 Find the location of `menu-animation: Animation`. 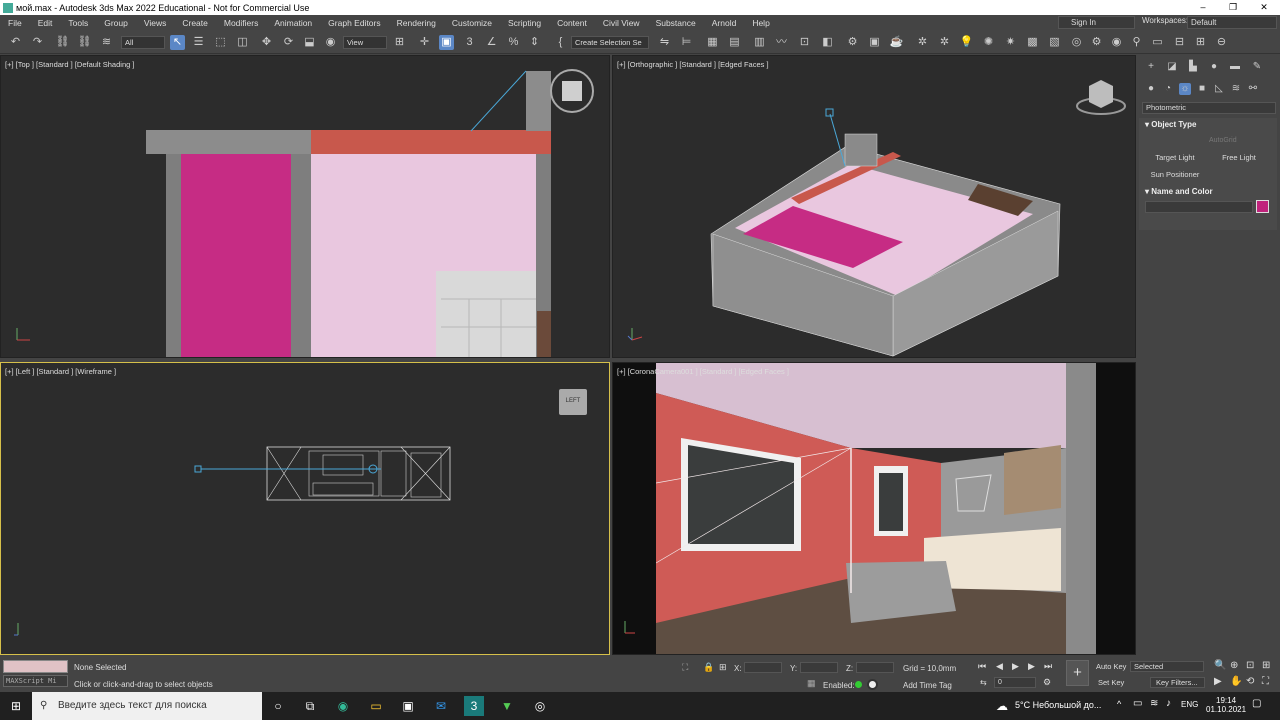

menu-animation: Animation is located at coordinates (293, 23).